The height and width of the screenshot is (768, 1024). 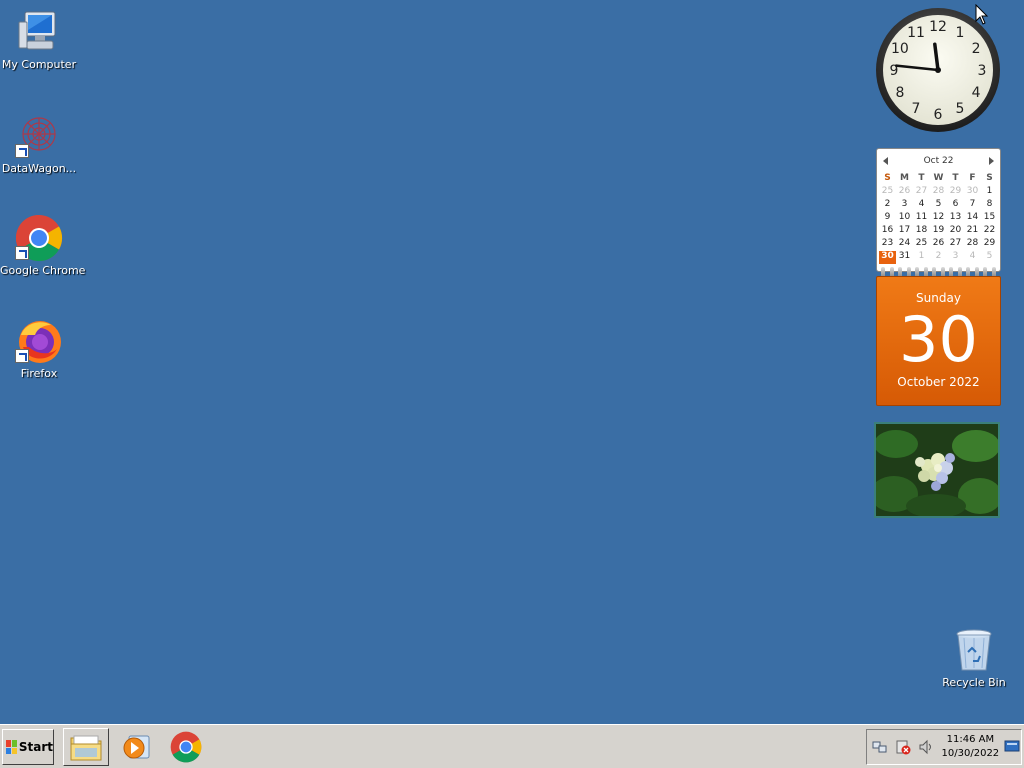 What do you see at coordinates (904, 178) in the screenshot?
I see `calendar-day-header: M` at bounding box center [904, 178].